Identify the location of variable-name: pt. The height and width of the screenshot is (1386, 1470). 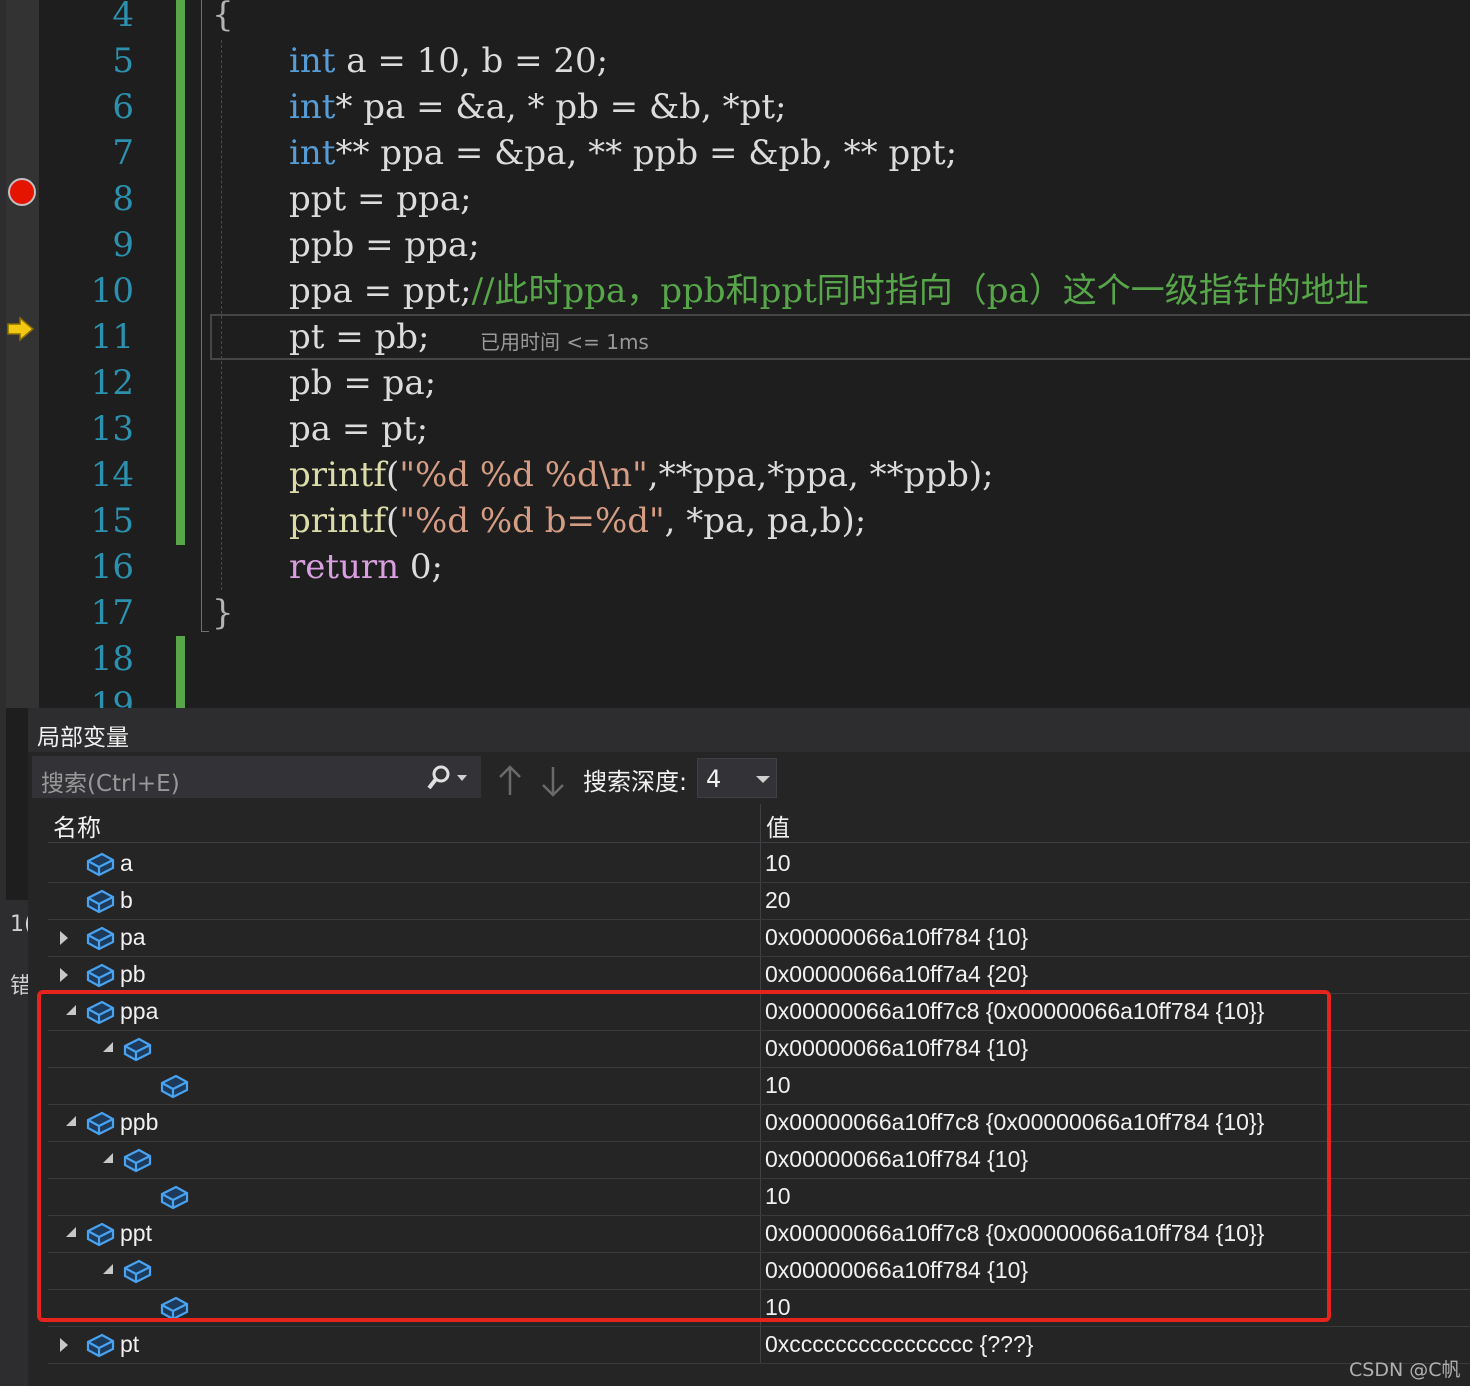
(130, 1344).